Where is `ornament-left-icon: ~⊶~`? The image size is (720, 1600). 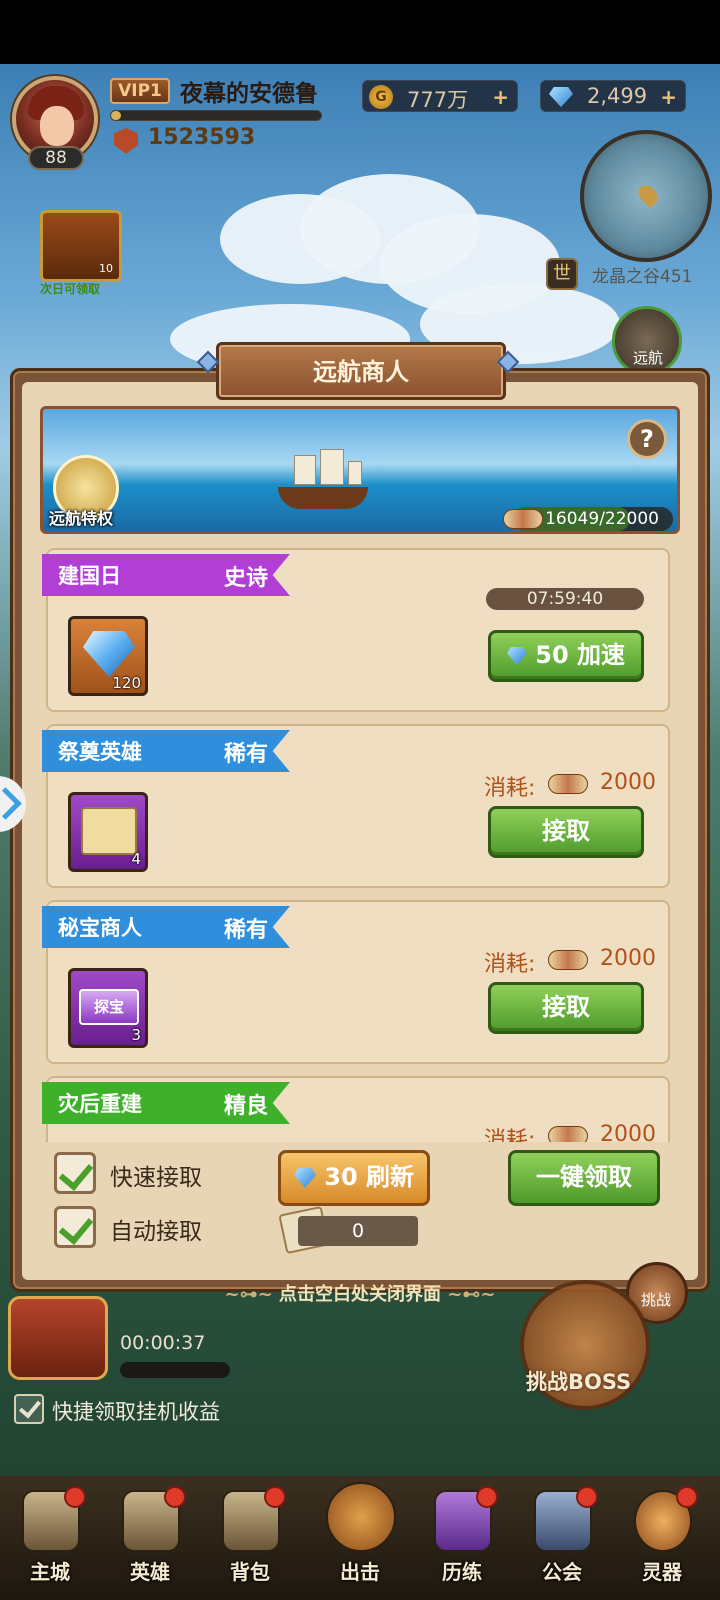
ornament-left-icon: ~⊶~ is located at coordinates (251, 1294).